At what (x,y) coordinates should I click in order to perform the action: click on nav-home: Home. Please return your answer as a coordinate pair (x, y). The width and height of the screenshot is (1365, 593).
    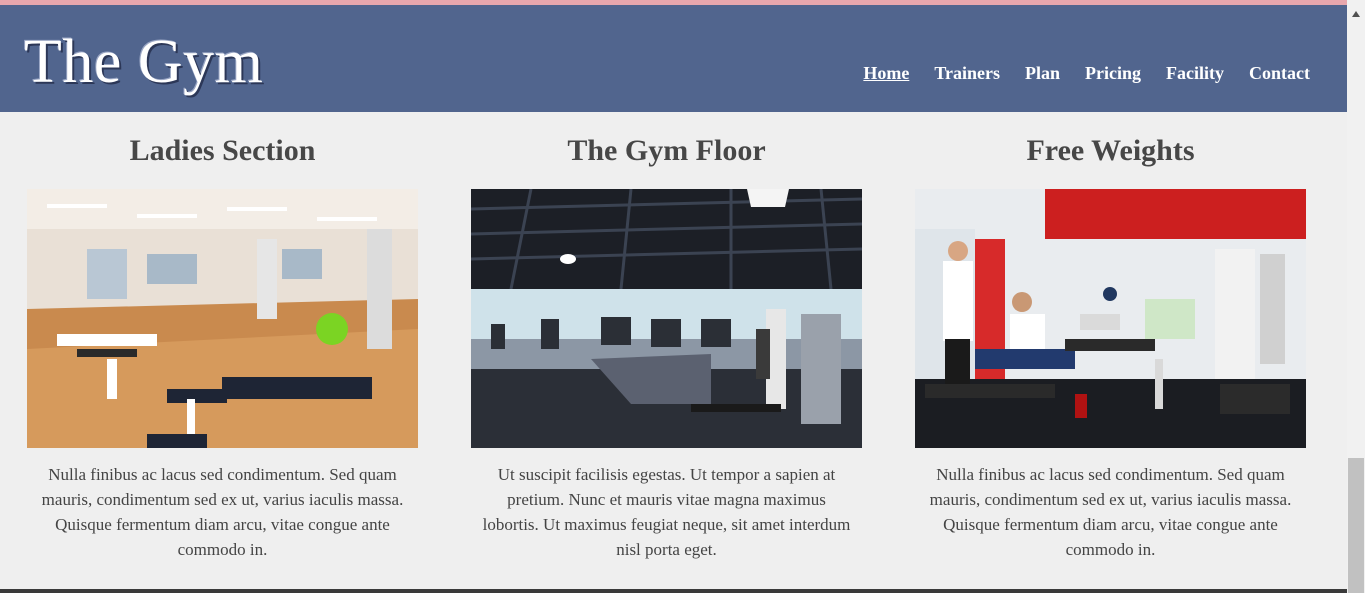
    Looking at the image, I should click on (886, 73).